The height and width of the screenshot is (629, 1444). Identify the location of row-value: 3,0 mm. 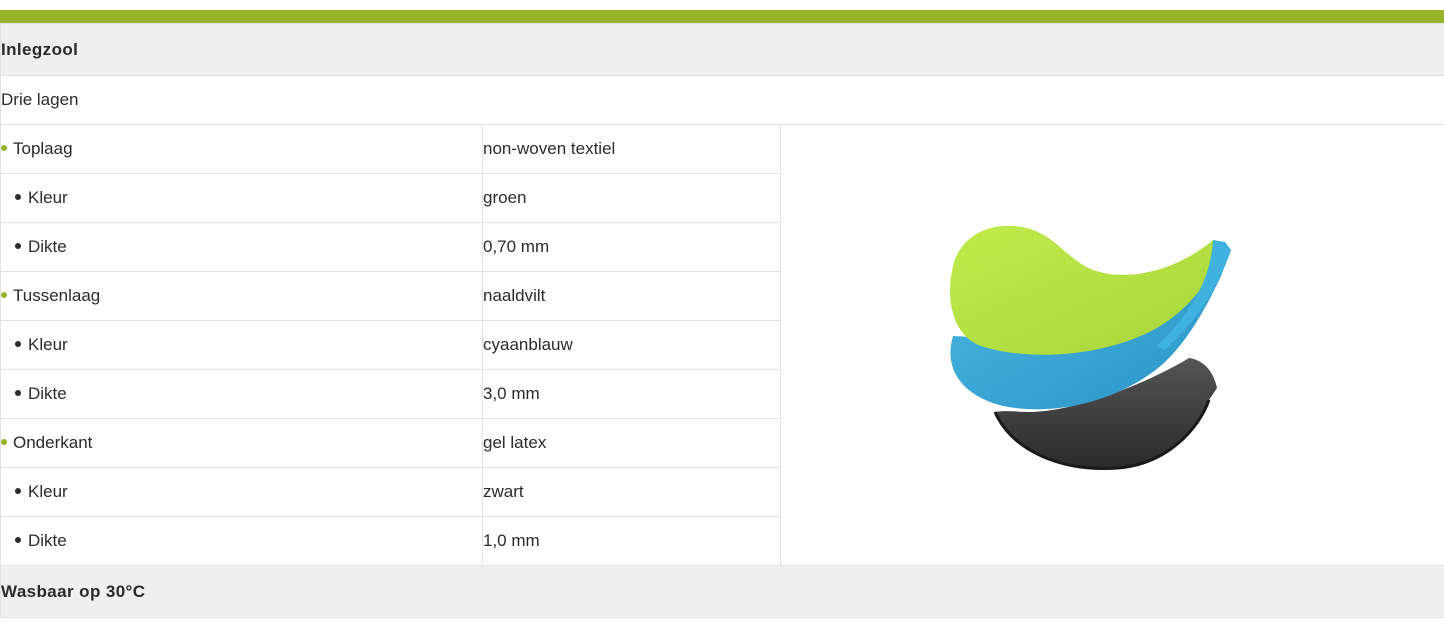
(631, 394).